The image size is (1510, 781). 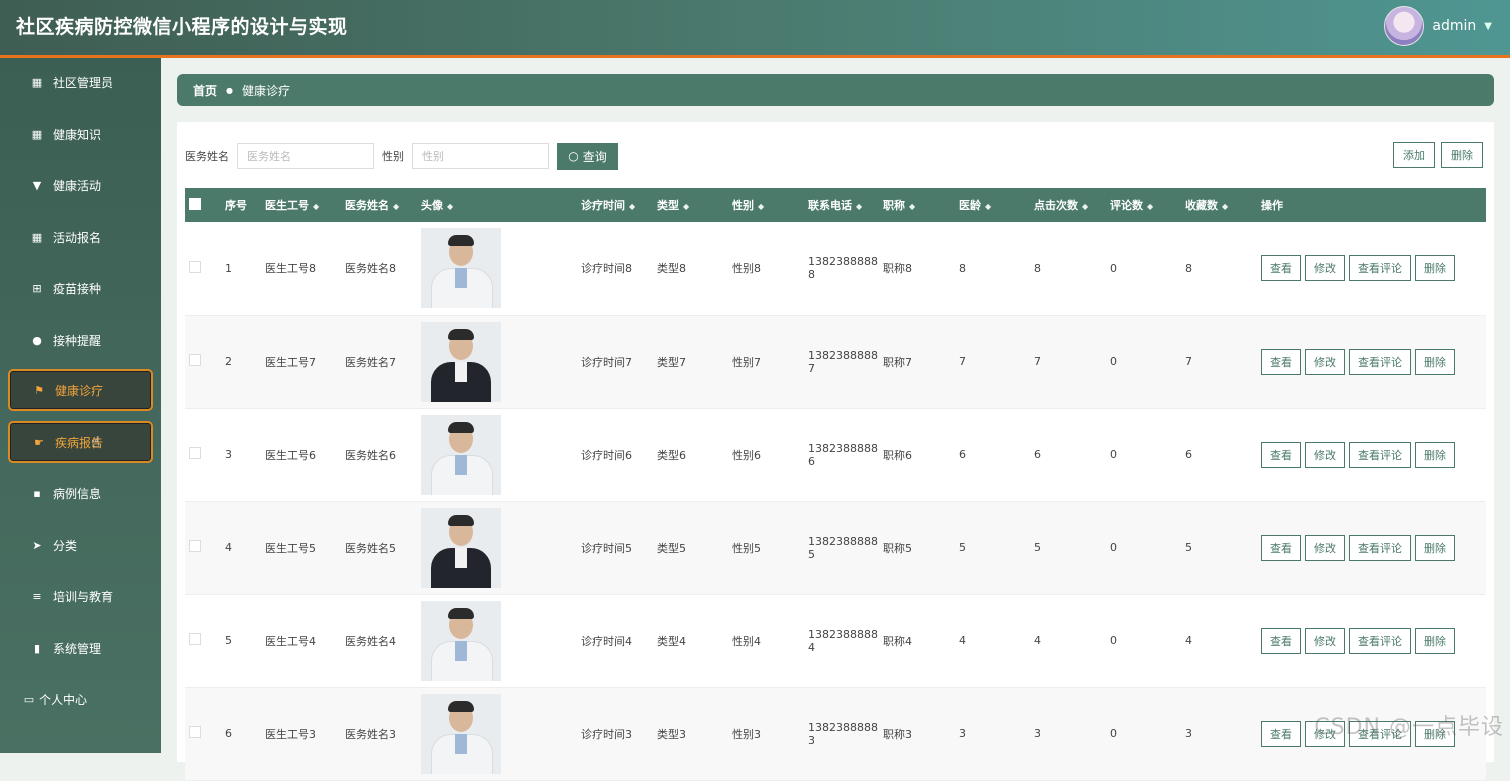 What do you see at coordinates (1113, 268) in the screenshot?
I see `comment-count: 0` at bounding box center [1113, 268].